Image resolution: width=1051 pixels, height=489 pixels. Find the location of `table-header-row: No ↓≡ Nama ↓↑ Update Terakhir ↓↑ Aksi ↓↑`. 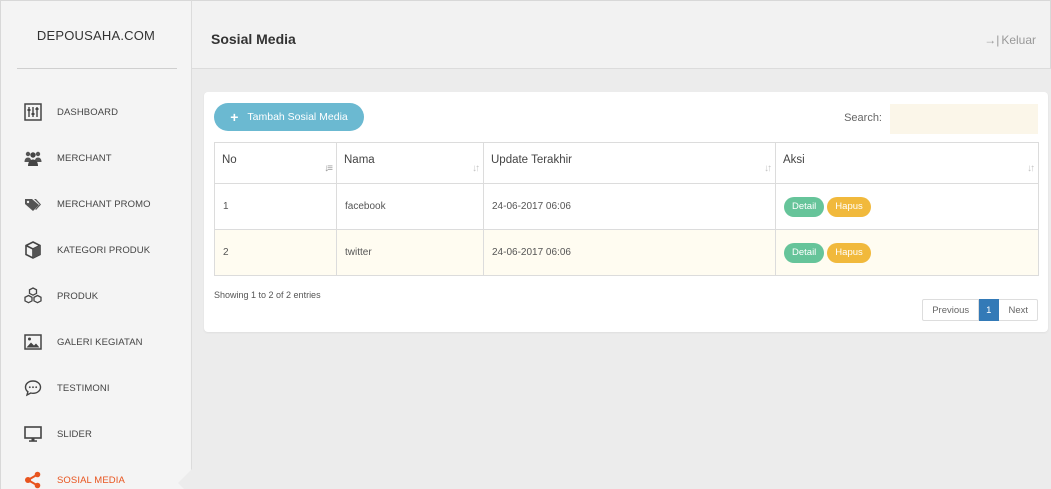

table-header-row: No ↓≡ Nama ↓↑ Update Terakhir ↓↑ Aksi ↓↑ is located at coordinates (626, 163).